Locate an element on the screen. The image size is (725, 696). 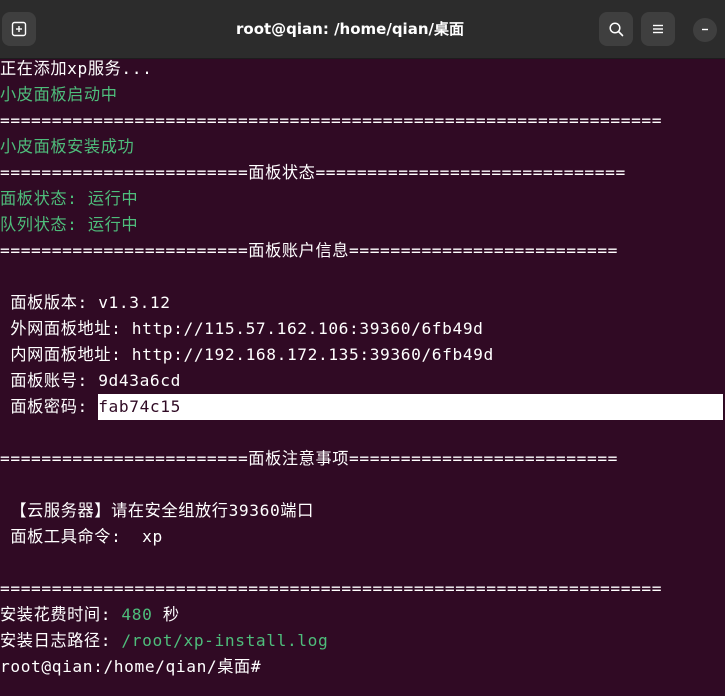
log-path-label: 安装日志路径: is located at coordinates (61, 640).